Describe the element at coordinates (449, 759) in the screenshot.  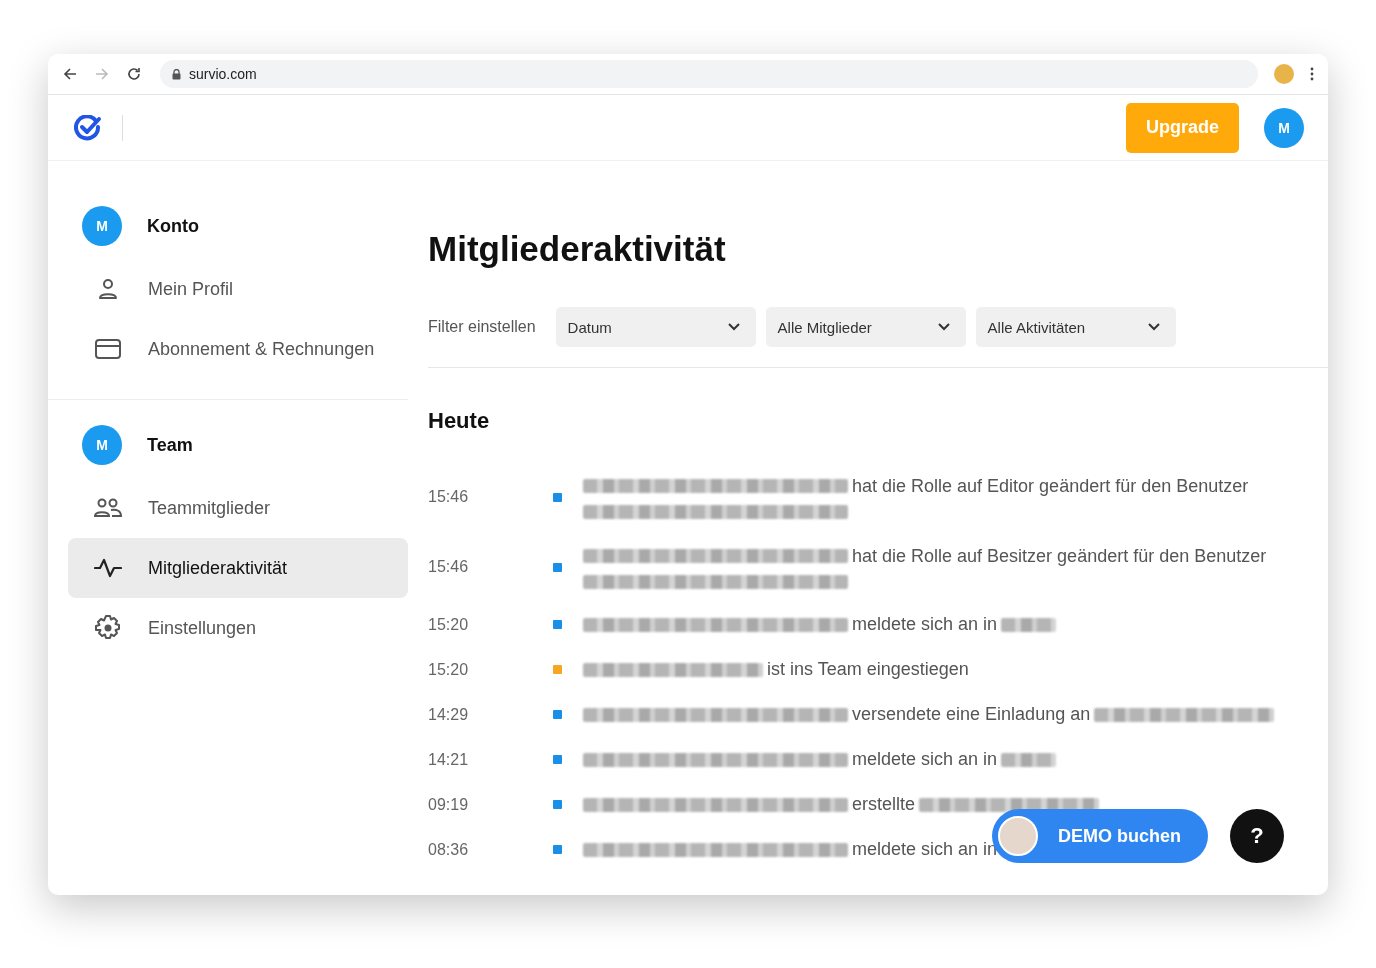
I see `entry-time: 14:21` at that location.